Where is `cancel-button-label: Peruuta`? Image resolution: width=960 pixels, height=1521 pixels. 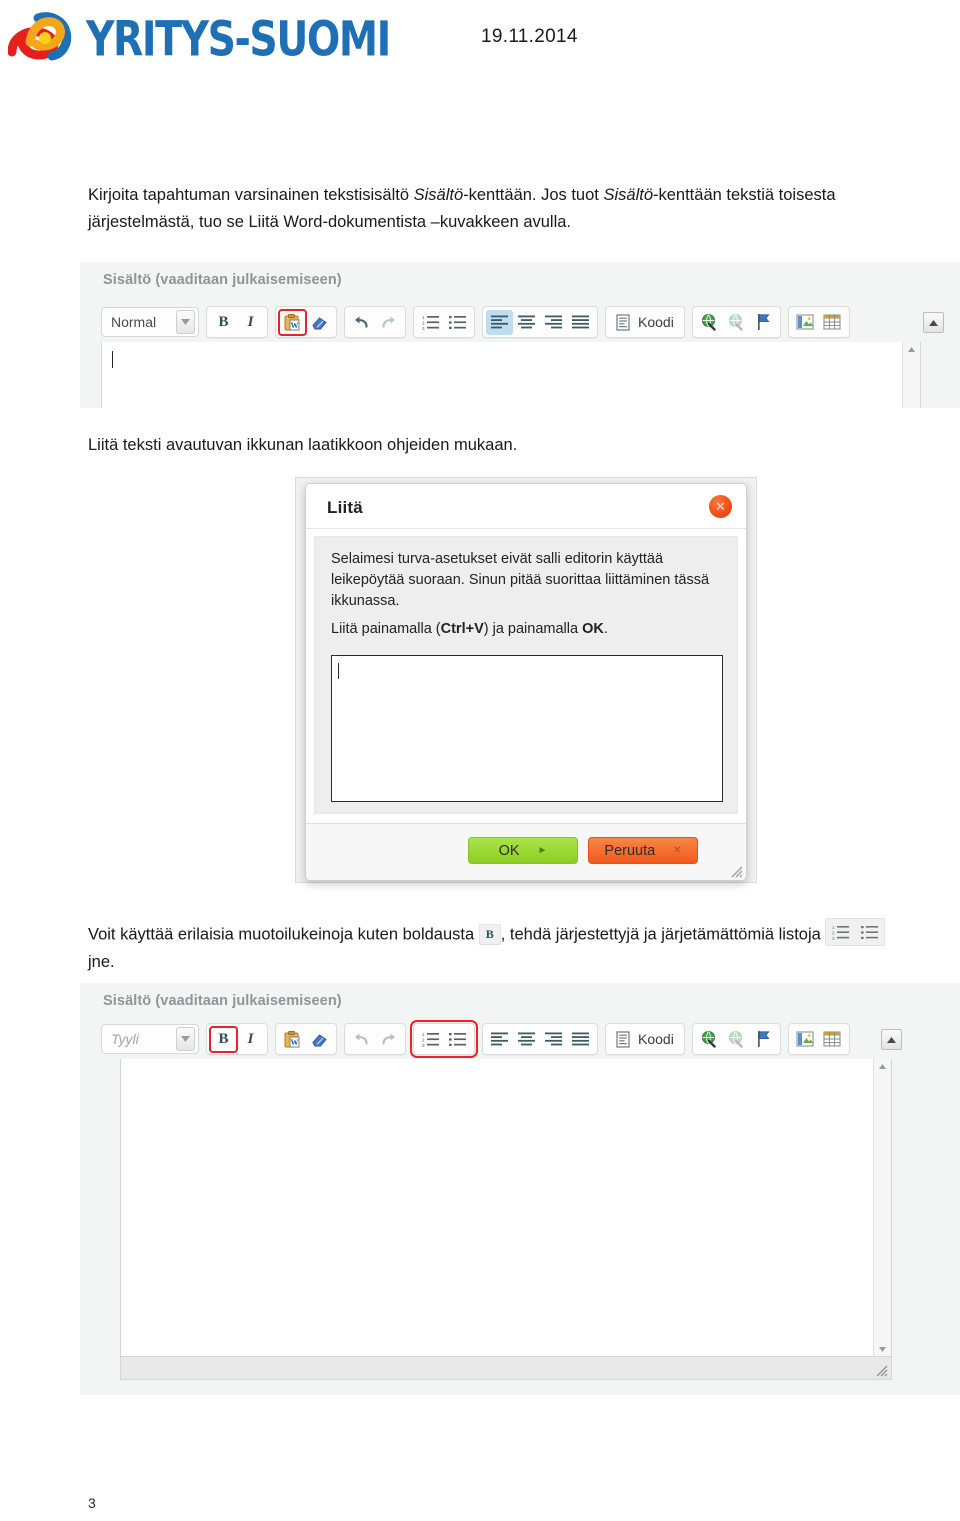
cancel-button-label: Peruuta is located at coordinates (630, 850).